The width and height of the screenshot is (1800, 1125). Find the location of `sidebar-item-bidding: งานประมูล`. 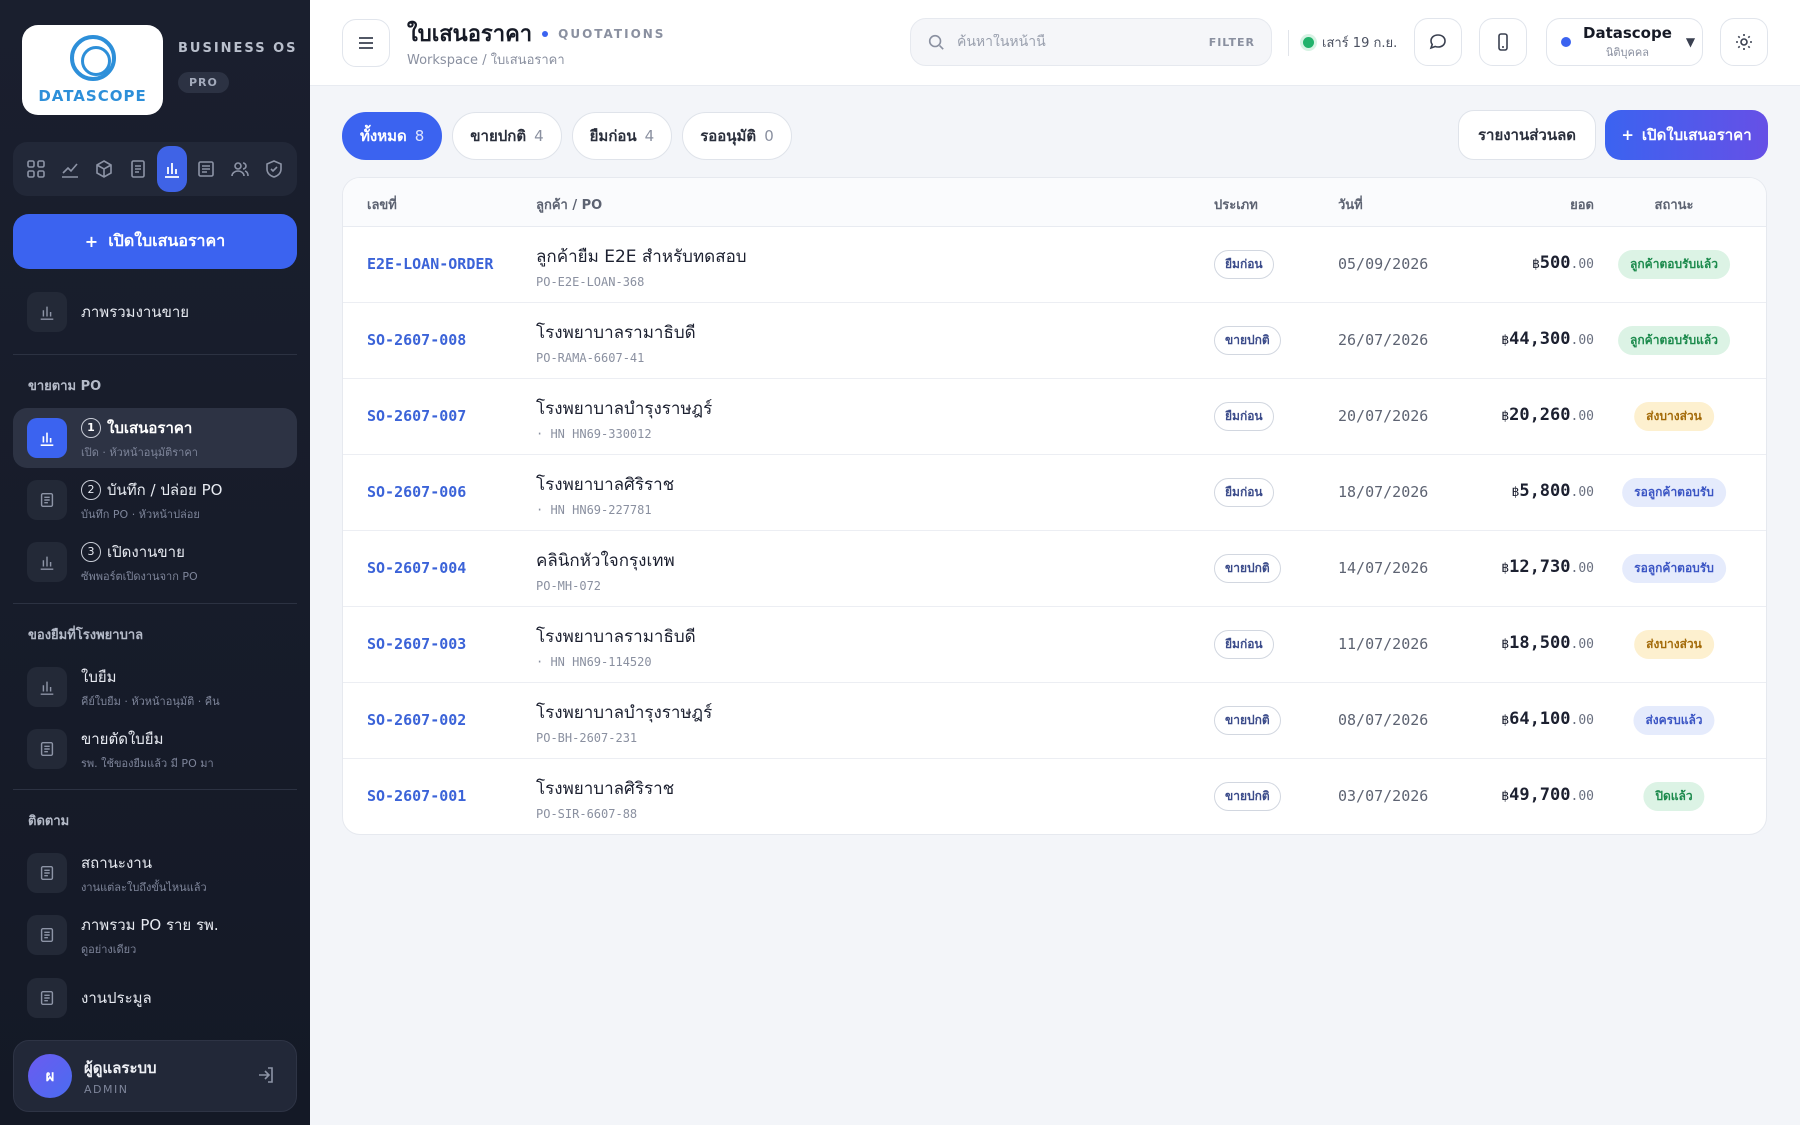

sidebar-item-bidding: งานประมูล is located at coordinates (155, 998).